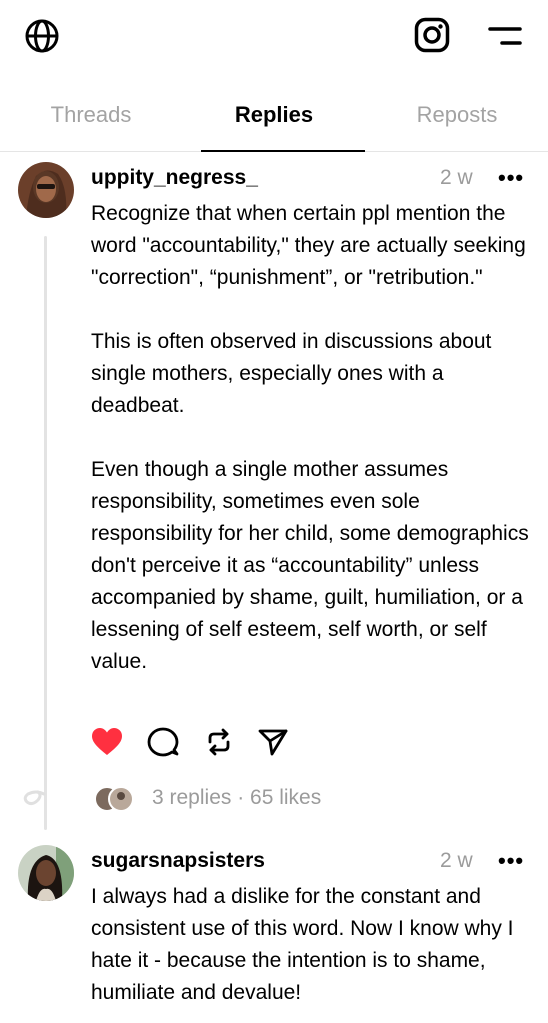  I want to click on post-stats: 3 replies · 65 likes, so click(236, 798).